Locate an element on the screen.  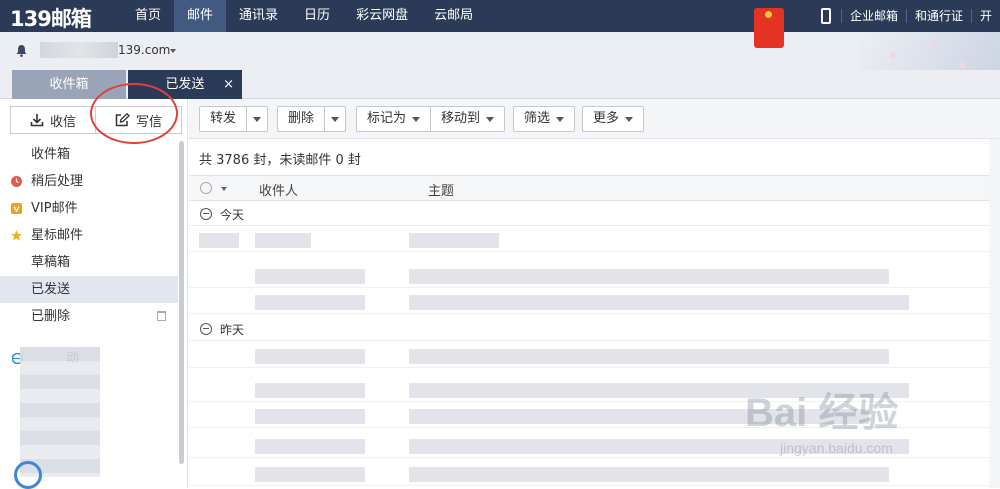
more-link: 开 is located at coordinates (985, 16).